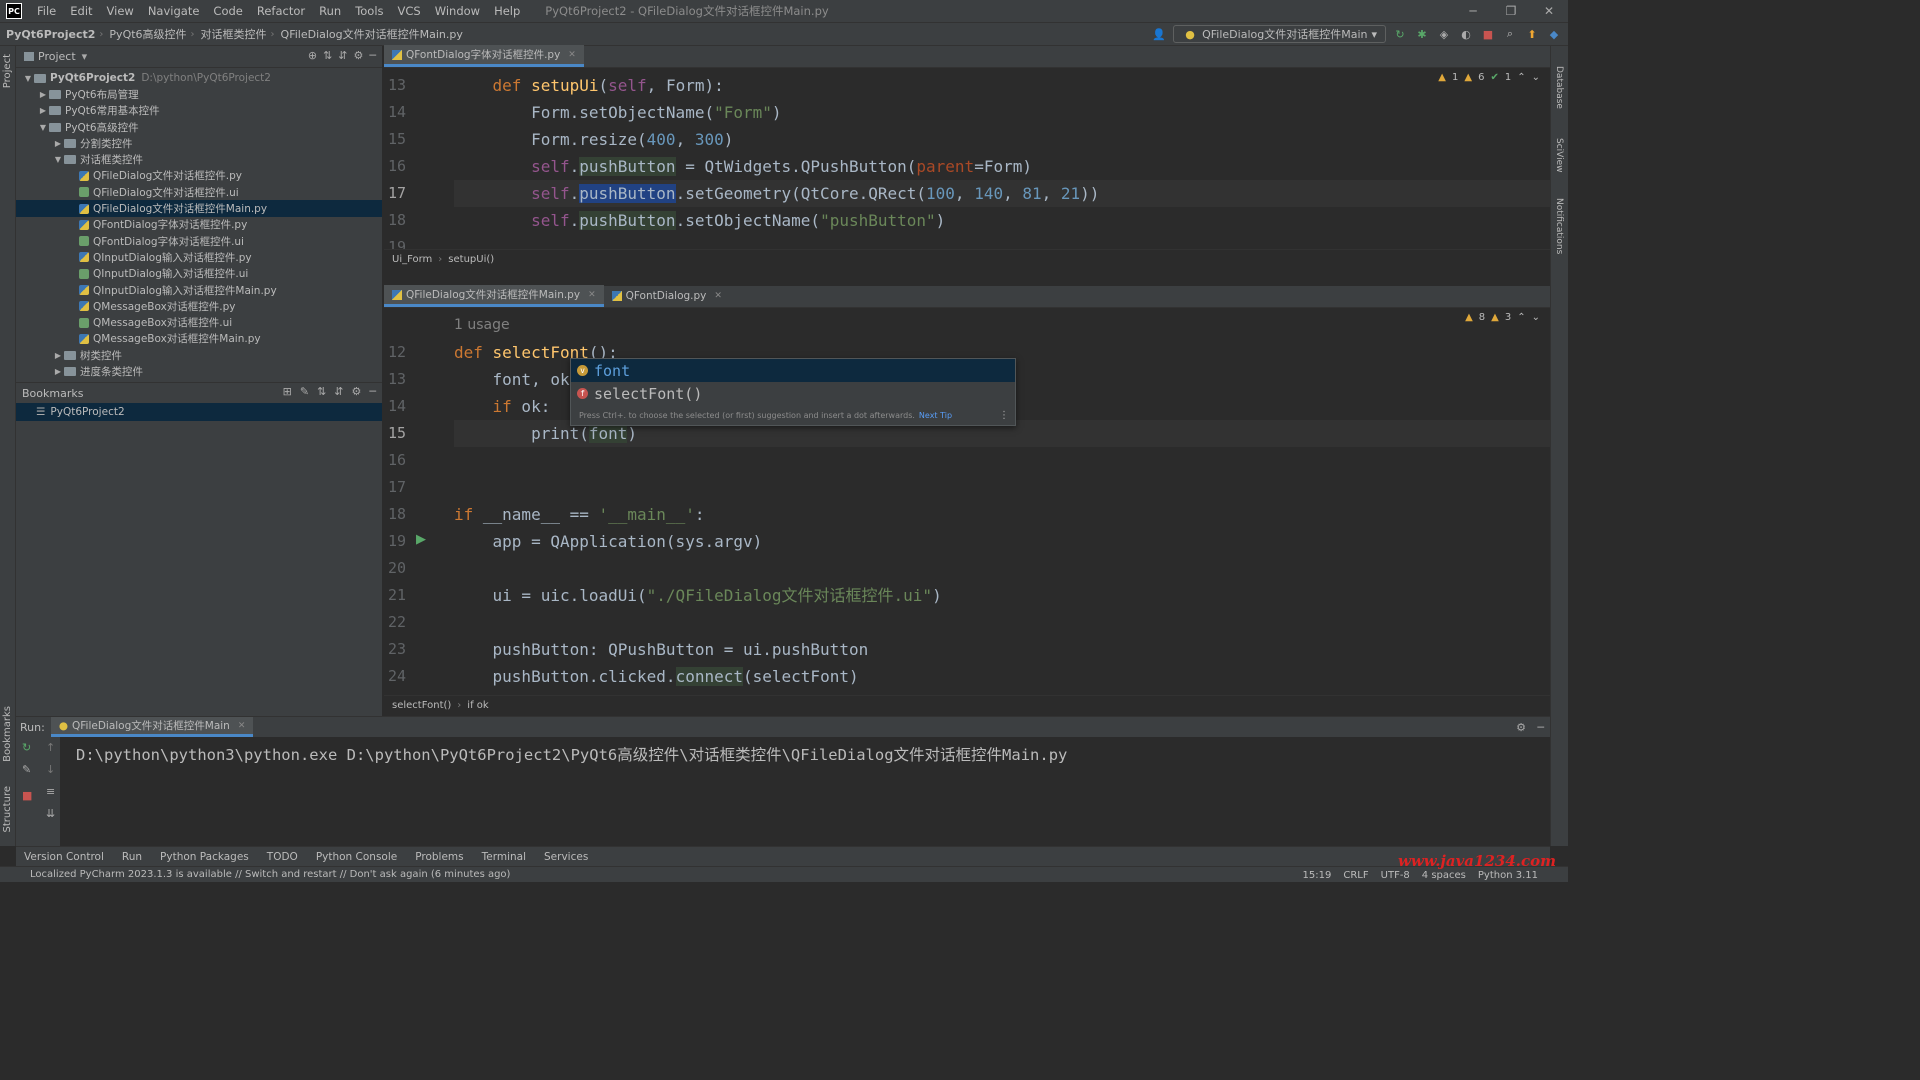  Describe the element at coordinates (484, 56) in the screenshot. I see `tab-qfontdialog-py: QFontDialog字体对话框控件.py ✕` at that location.